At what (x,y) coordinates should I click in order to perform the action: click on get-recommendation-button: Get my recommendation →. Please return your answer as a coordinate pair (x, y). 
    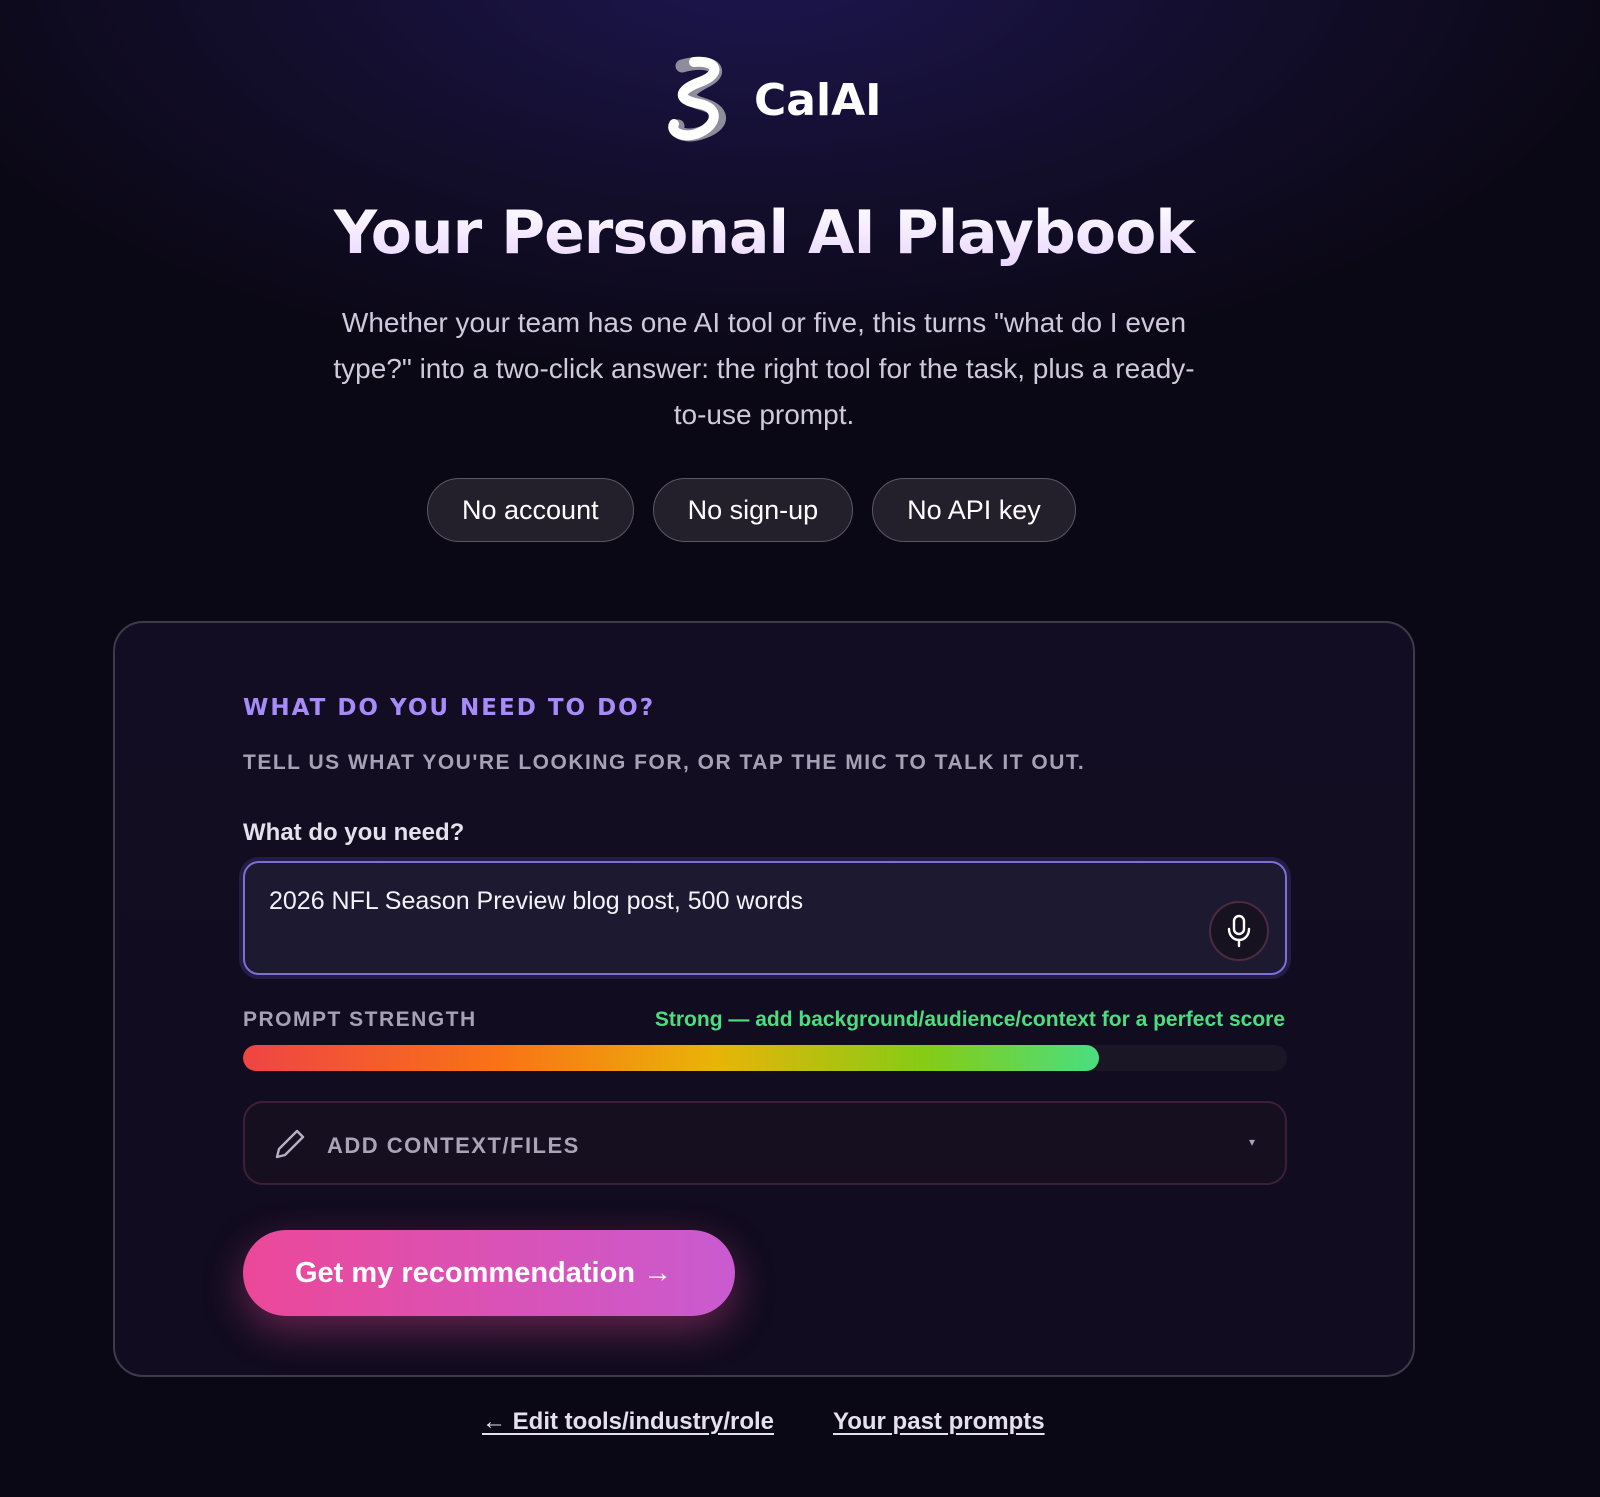
    Looking at the image, I should click on (489, 1273).